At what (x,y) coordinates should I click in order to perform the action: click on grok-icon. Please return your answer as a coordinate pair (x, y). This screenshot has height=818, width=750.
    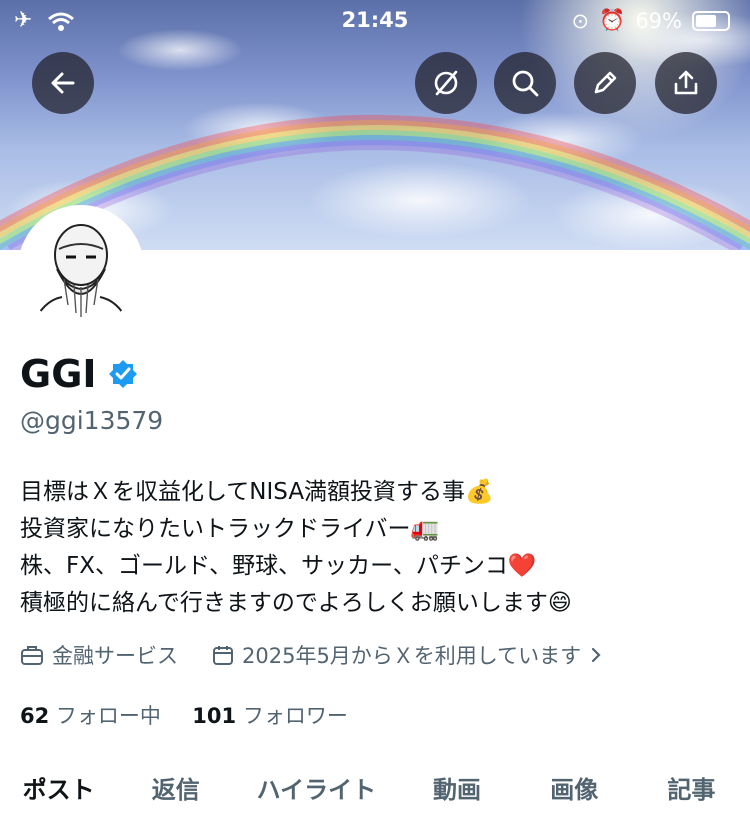
    Looking at the image, I should click on (446, 83).